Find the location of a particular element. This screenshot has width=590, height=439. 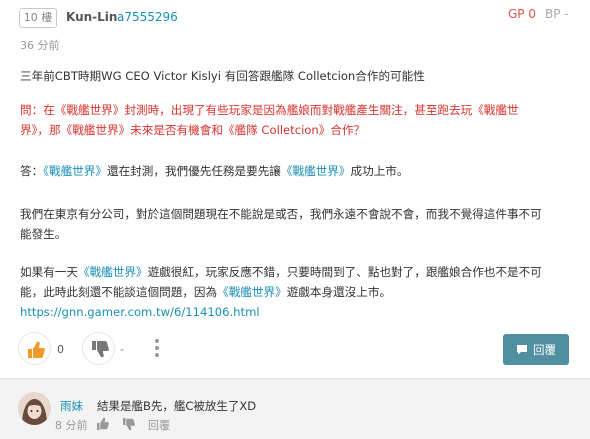

question-text: 未來是否有機會和 is located at coordinates (176, 130).